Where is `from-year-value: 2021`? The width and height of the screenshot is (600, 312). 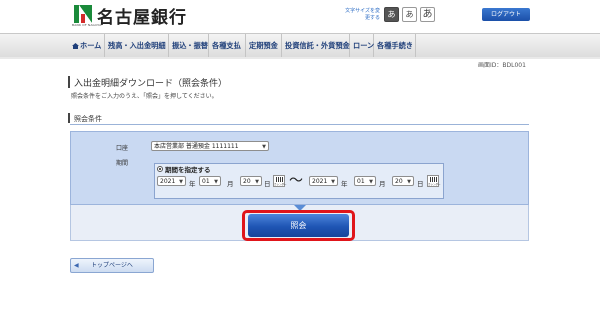
from-year-value: 2021 is located at coordinates (168, 181).